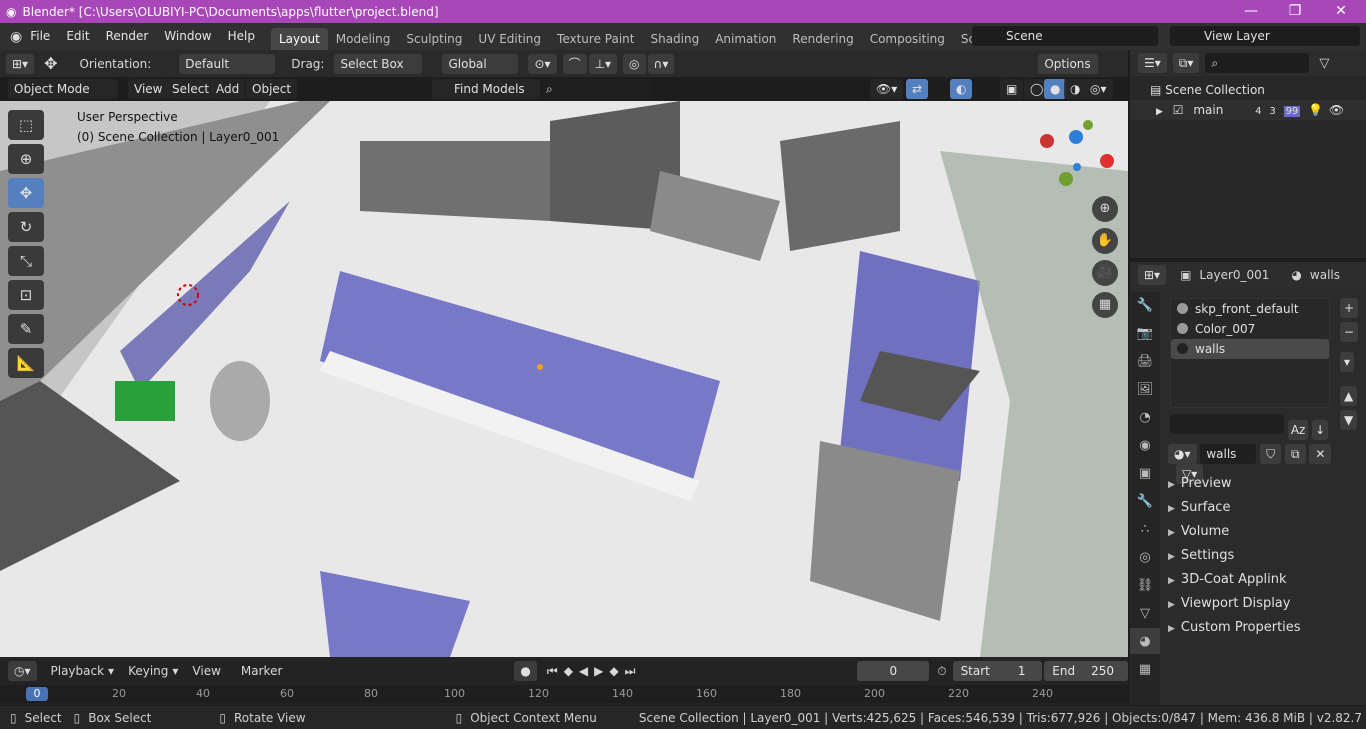 This screenshot has width=1366, height=729. What do you see at coordinates (887, 89) in the screenshot?
I see `visibility-icon: 👁▾` at bounding box center [887, 89].